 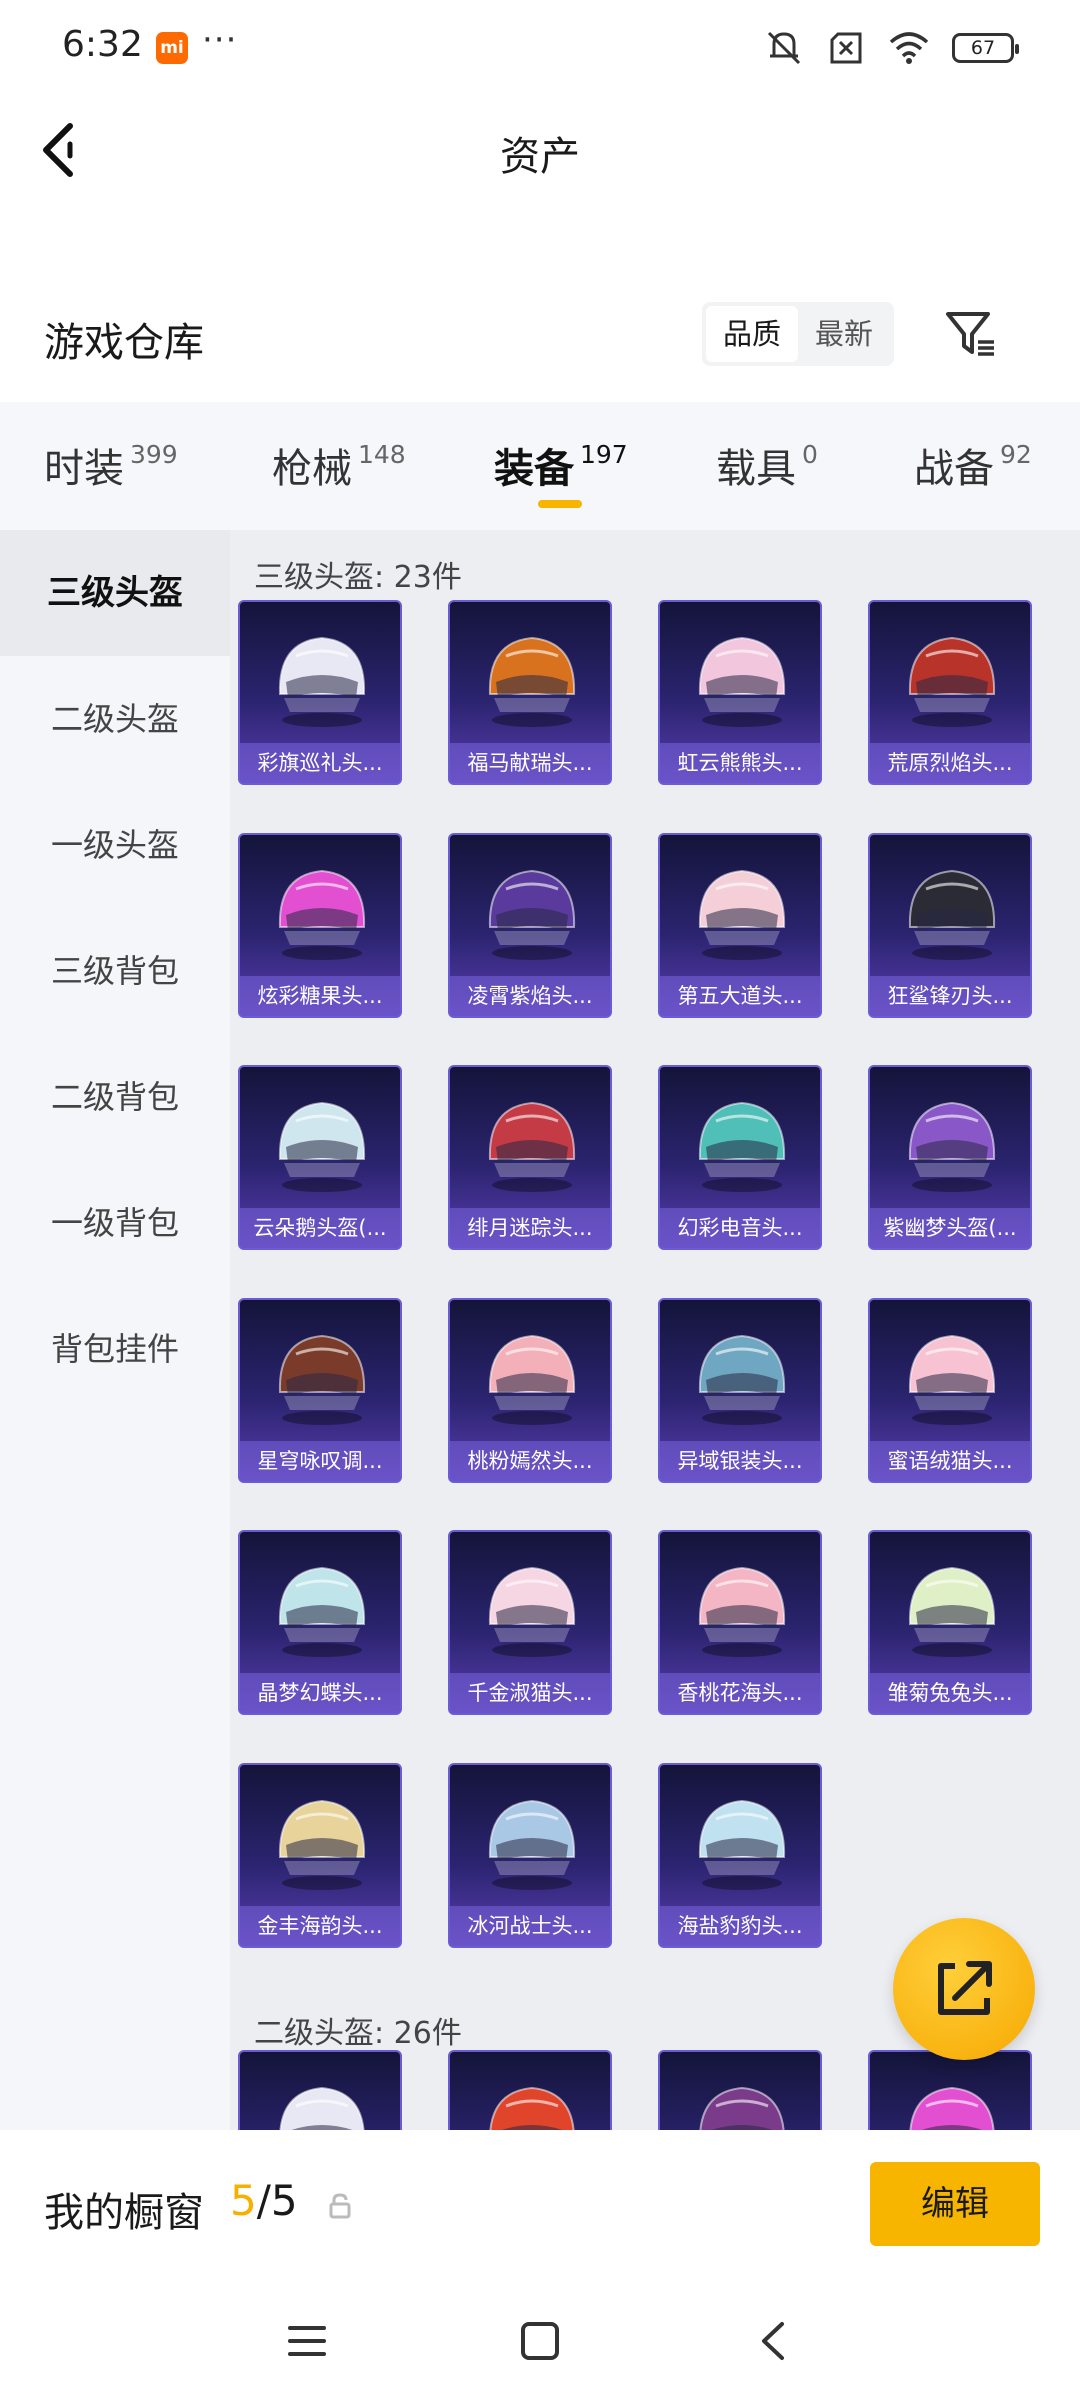 I want to click on side-item-backpack-charm: 背包挂件, so click(x=115, y=1349).